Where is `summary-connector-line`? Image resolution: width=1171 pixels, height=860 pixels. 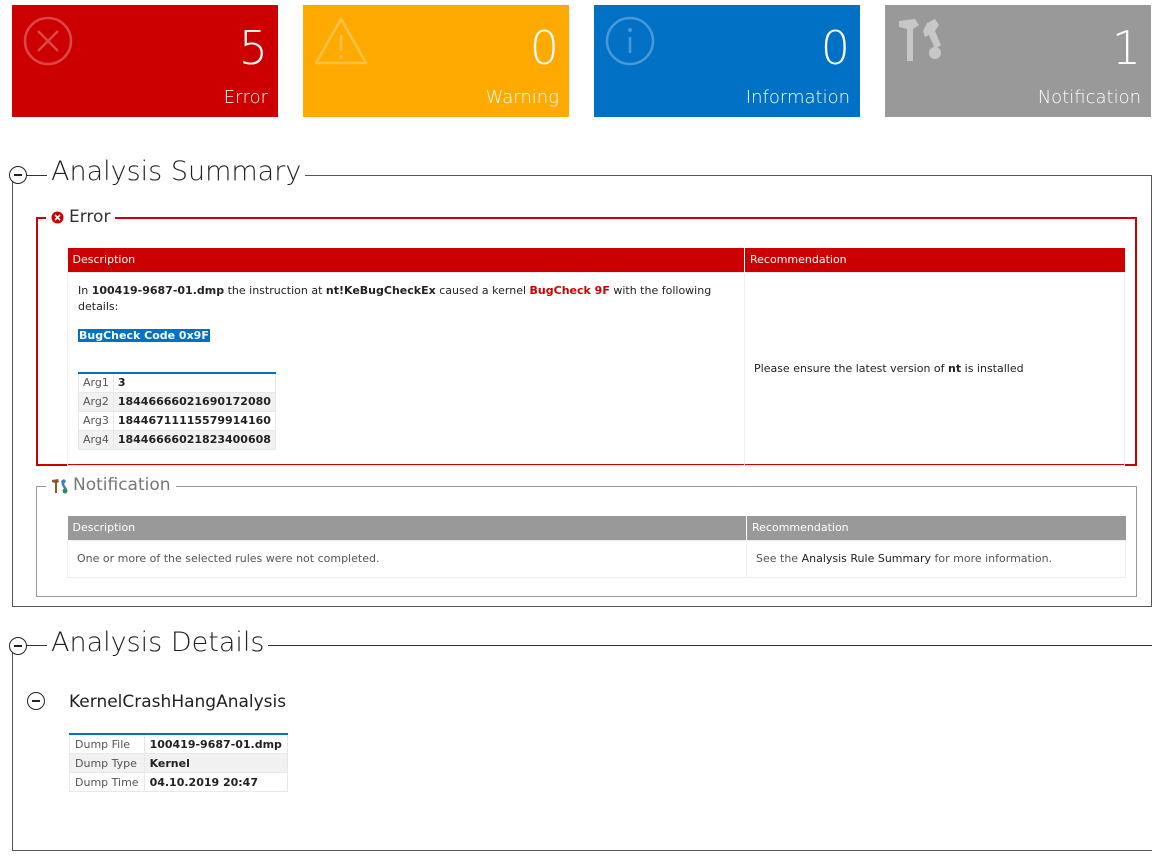 summary-connector-line is located at coordinates (37, 175).